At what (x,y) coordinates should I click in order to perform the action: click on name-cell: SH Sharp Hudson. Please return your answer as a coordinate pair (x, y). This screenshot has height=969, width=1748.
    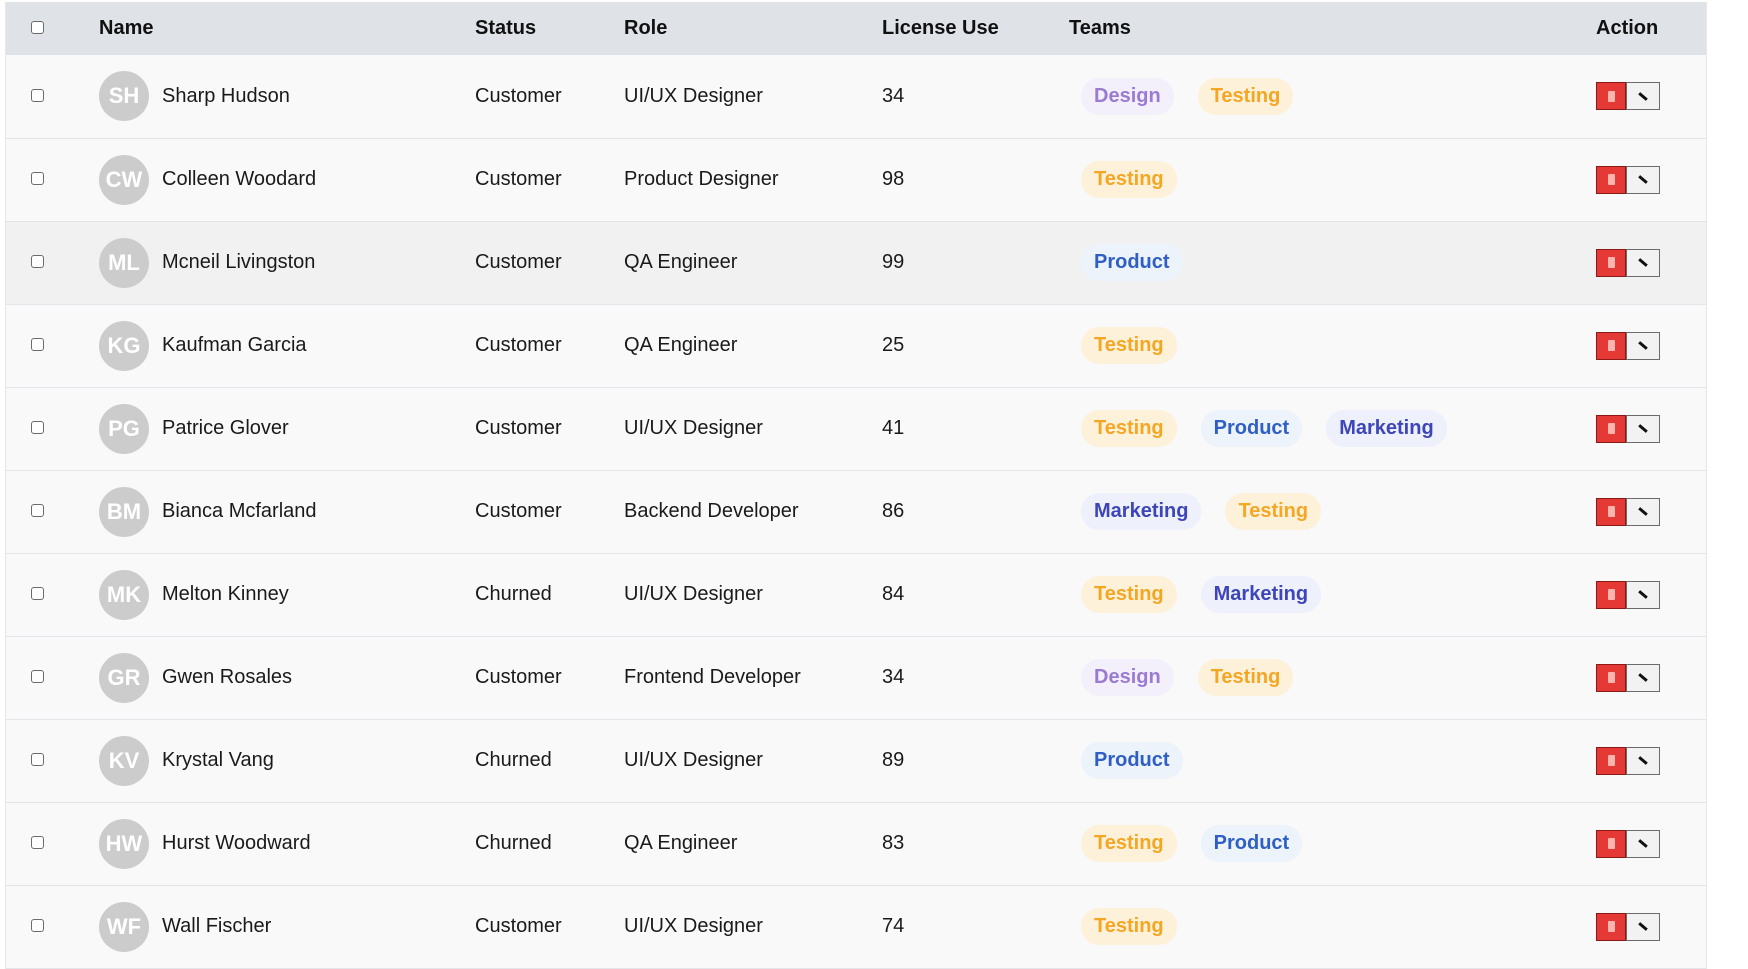
    Looking at the image, I should click on (287, 96).